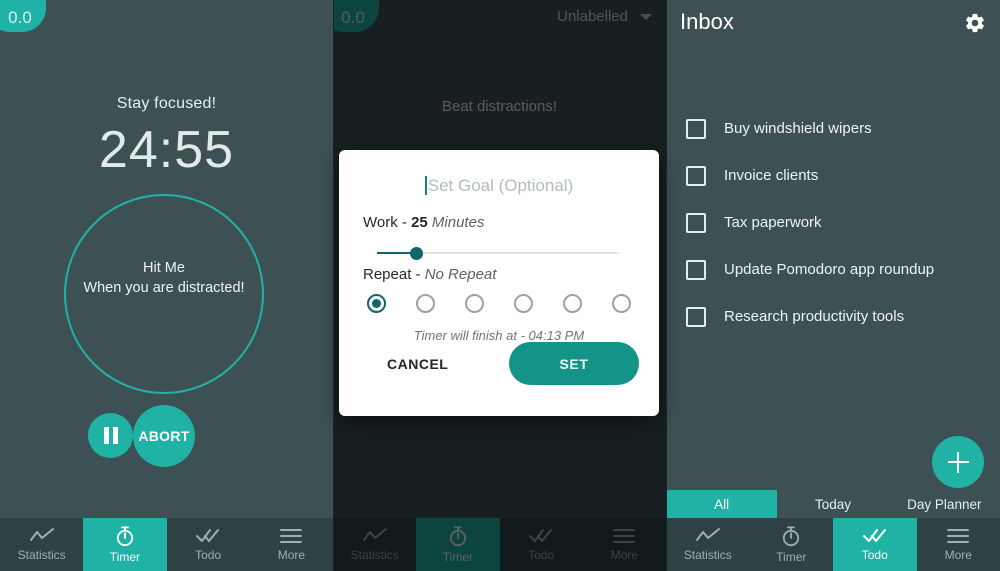 Image resolution: width=1000 pixels, height=571 pixels. I want to click on bottom-navigation-2: Statistics Timer Todo More, so click(499, 544).